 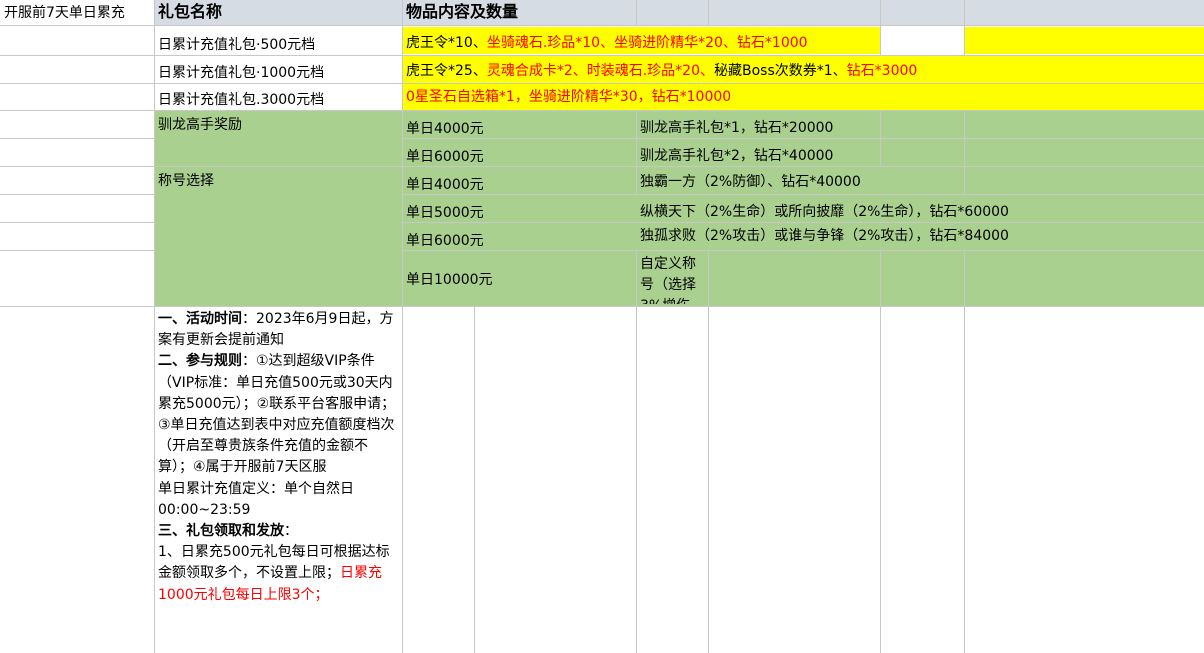 I want to click on title-reward: 独霸一方（2%防御）、钻石*40000, so click(x=750, y=182).